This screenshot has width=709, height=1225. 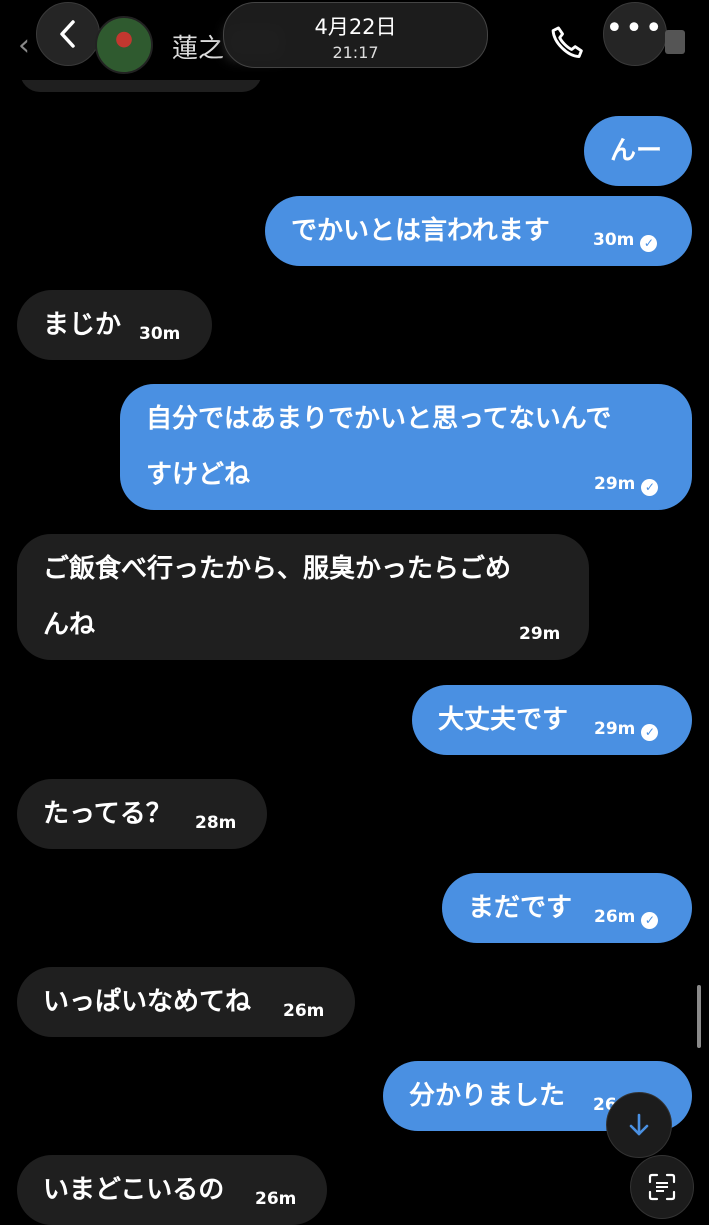 What do you see at coordinates (625, 242) in the screenshot?
I see `message-time: 30m ✓` at bounding box center [625, 242].